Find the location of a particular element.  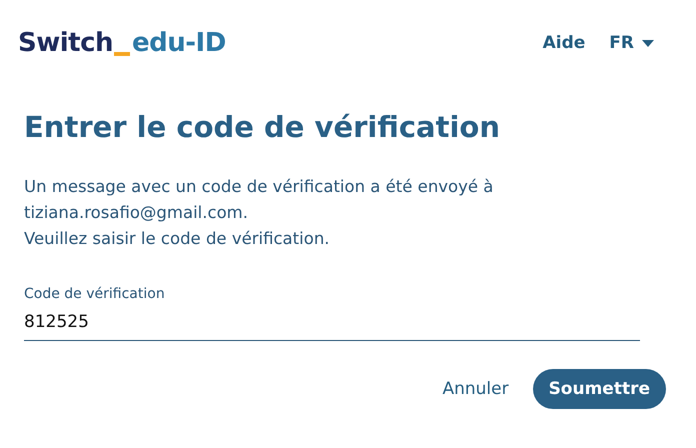

help-link: Aide is located at coordinates (564, 43).